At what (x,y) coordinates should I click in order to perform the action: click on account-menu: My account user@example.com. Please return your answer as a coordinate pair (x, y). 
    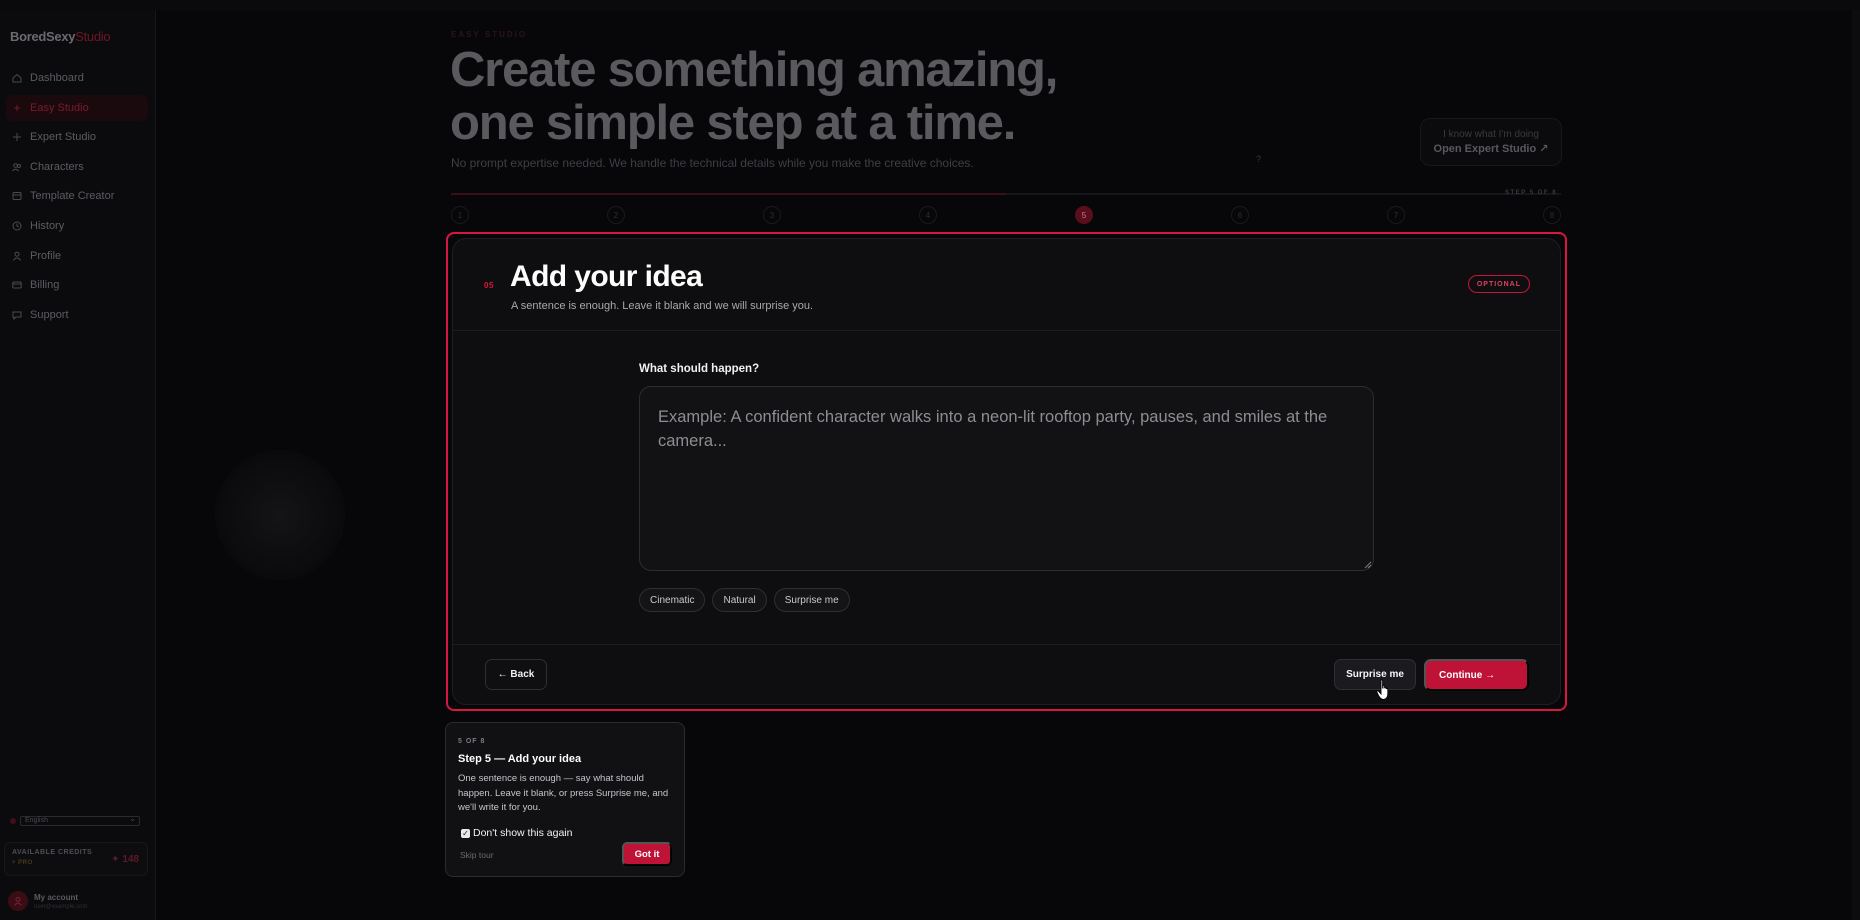
    Looking at the image, I should click on (78, 901).